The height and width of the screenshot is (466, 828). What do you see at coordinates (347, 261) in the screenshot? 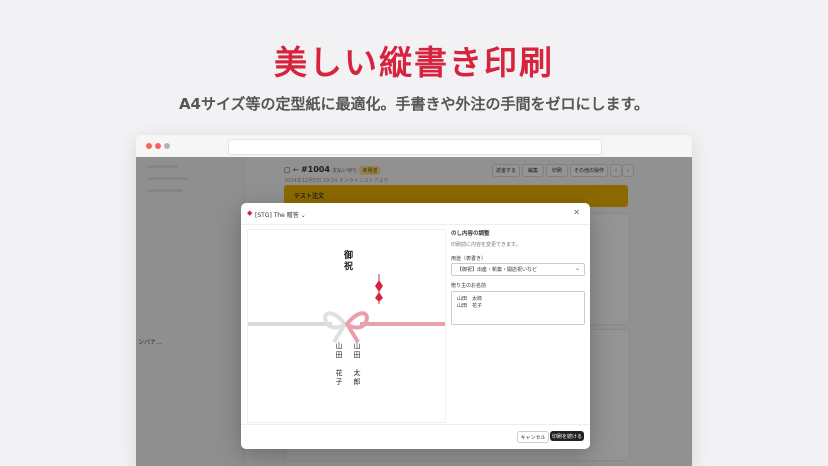
I see `omote-gaki: 御祝` at bounding box center [347, 261].